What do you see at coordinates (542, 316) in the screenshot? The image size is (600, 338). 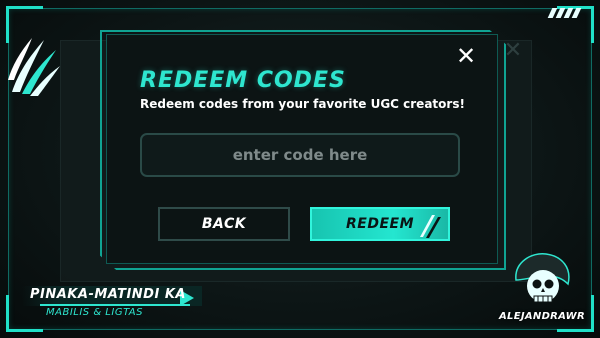 I see `creator-name: ALEJANDRAWR` at bounding box center [542, 316].